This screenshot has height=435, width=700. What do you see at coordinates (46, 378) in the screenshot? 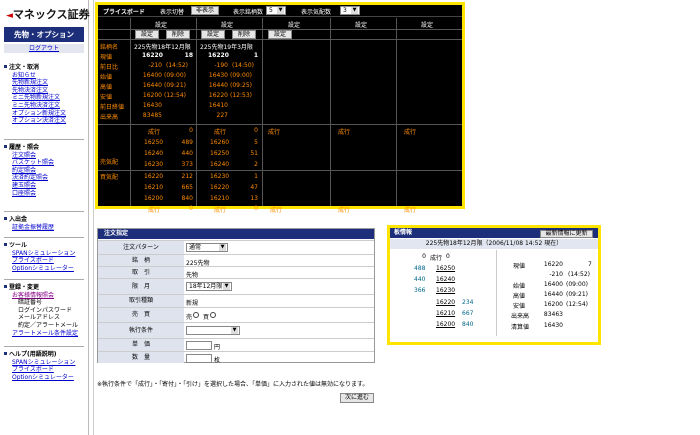
I see `nav-link-help-option-sim: Optionシミュレーター` at bounding box center [46, 378].